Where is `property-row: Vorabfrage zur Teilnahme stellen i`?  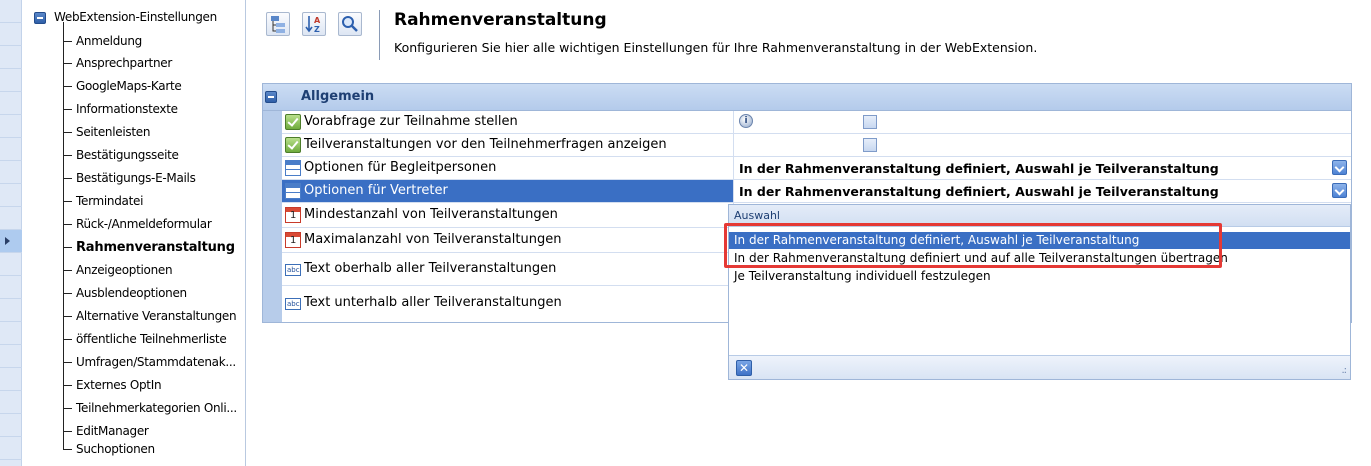 property-row: Vorabfrage zur Teilnahme stellen i is located at coordinates (816, 122).